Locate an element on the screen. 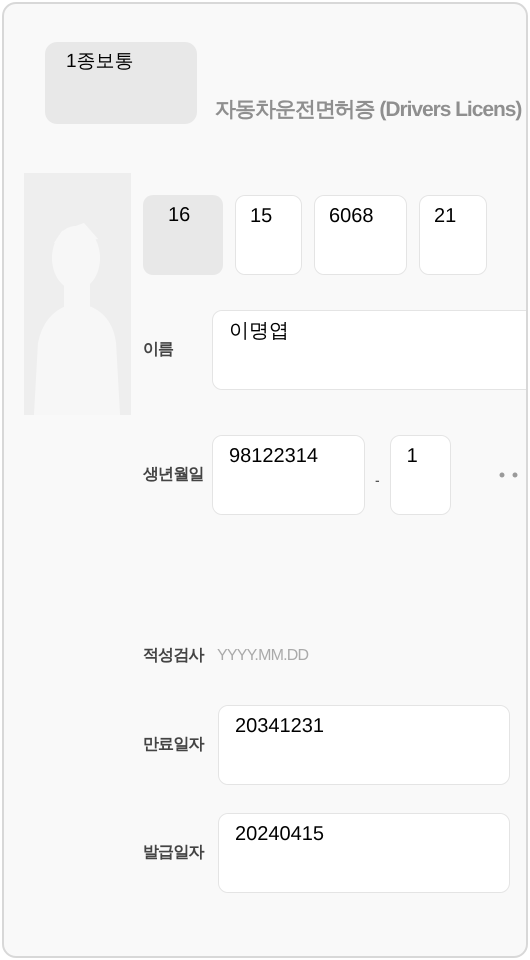  license-type-field: 1종보통 is located at coordinates (121, 83).